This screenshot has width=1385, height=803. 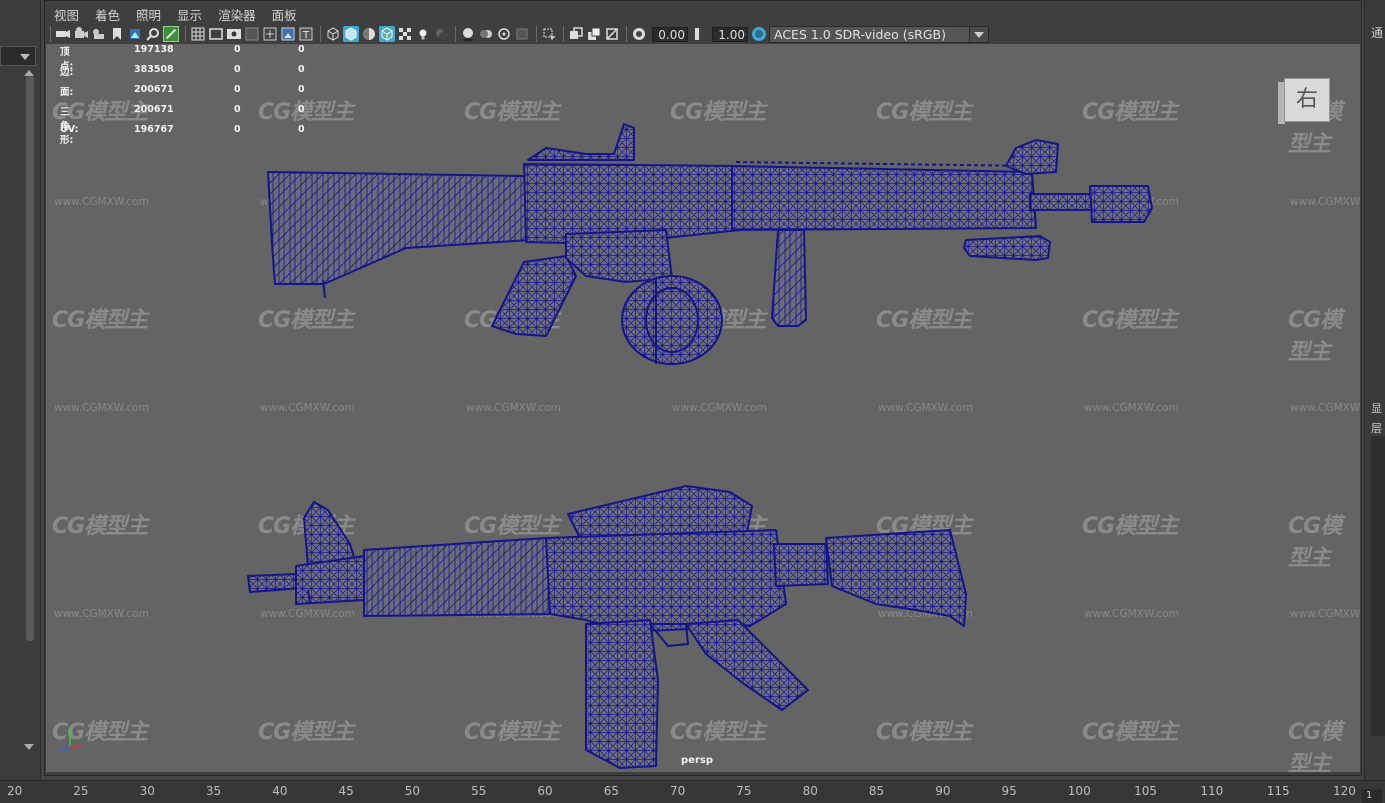 I want to click on xray-active-components-icon, so click(x=594, y=34).